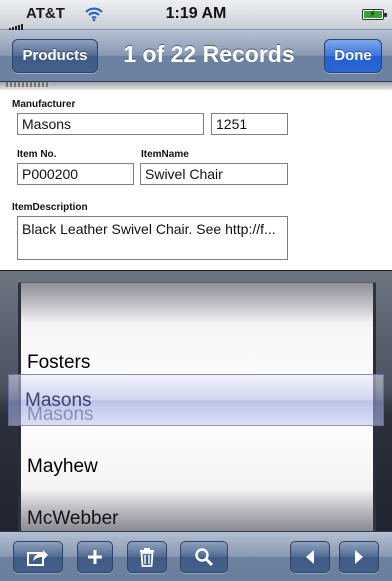 The width and height of the screenshot is (392, 581). I want to click on bottom-toolbar, so click(196, 556).